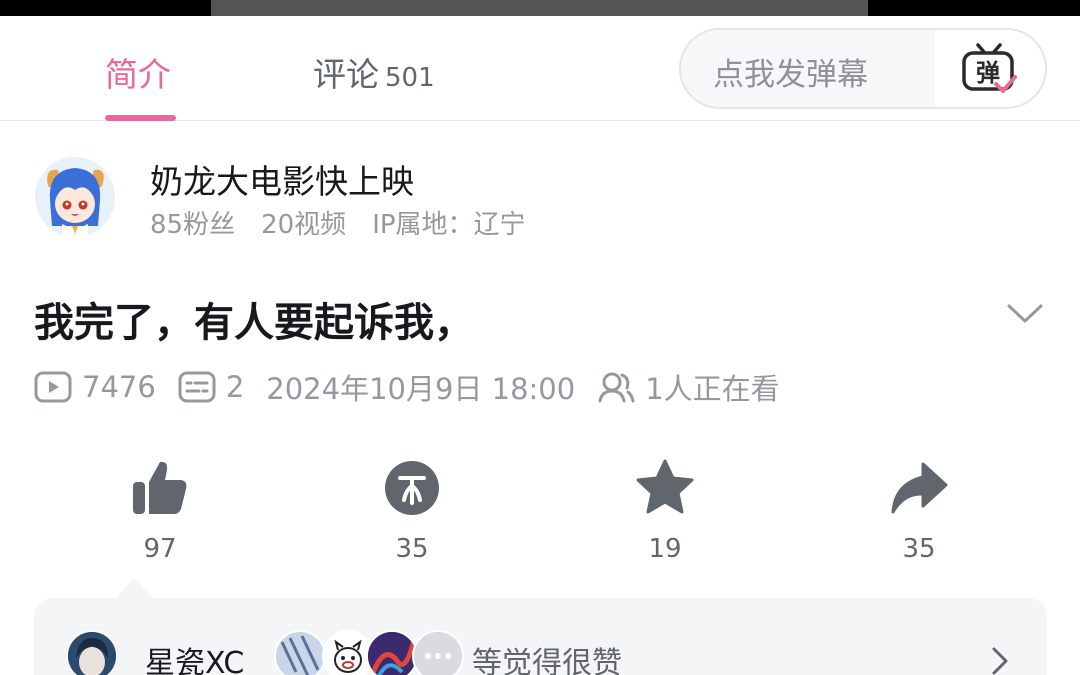 Image resolution: width=1080 pixels, height=675 pixels. What do you see at coordinates (665, 486) in the screenshot?
I see `star-icon` at bounding box center [665, 486].